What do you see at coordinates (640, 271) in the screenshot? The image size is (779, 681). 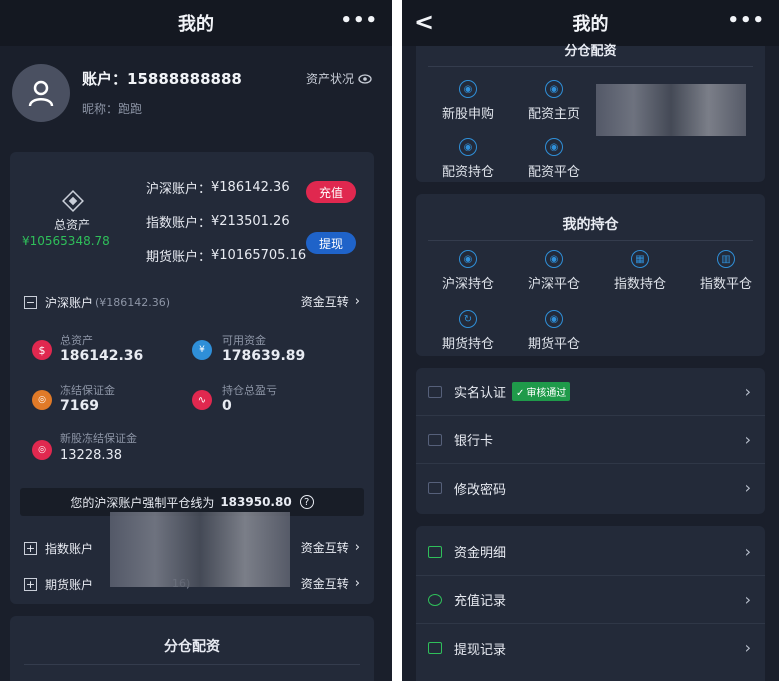 I see `menu-index-holding: ▦ 指数持仓` at bounding box center [640, 271].